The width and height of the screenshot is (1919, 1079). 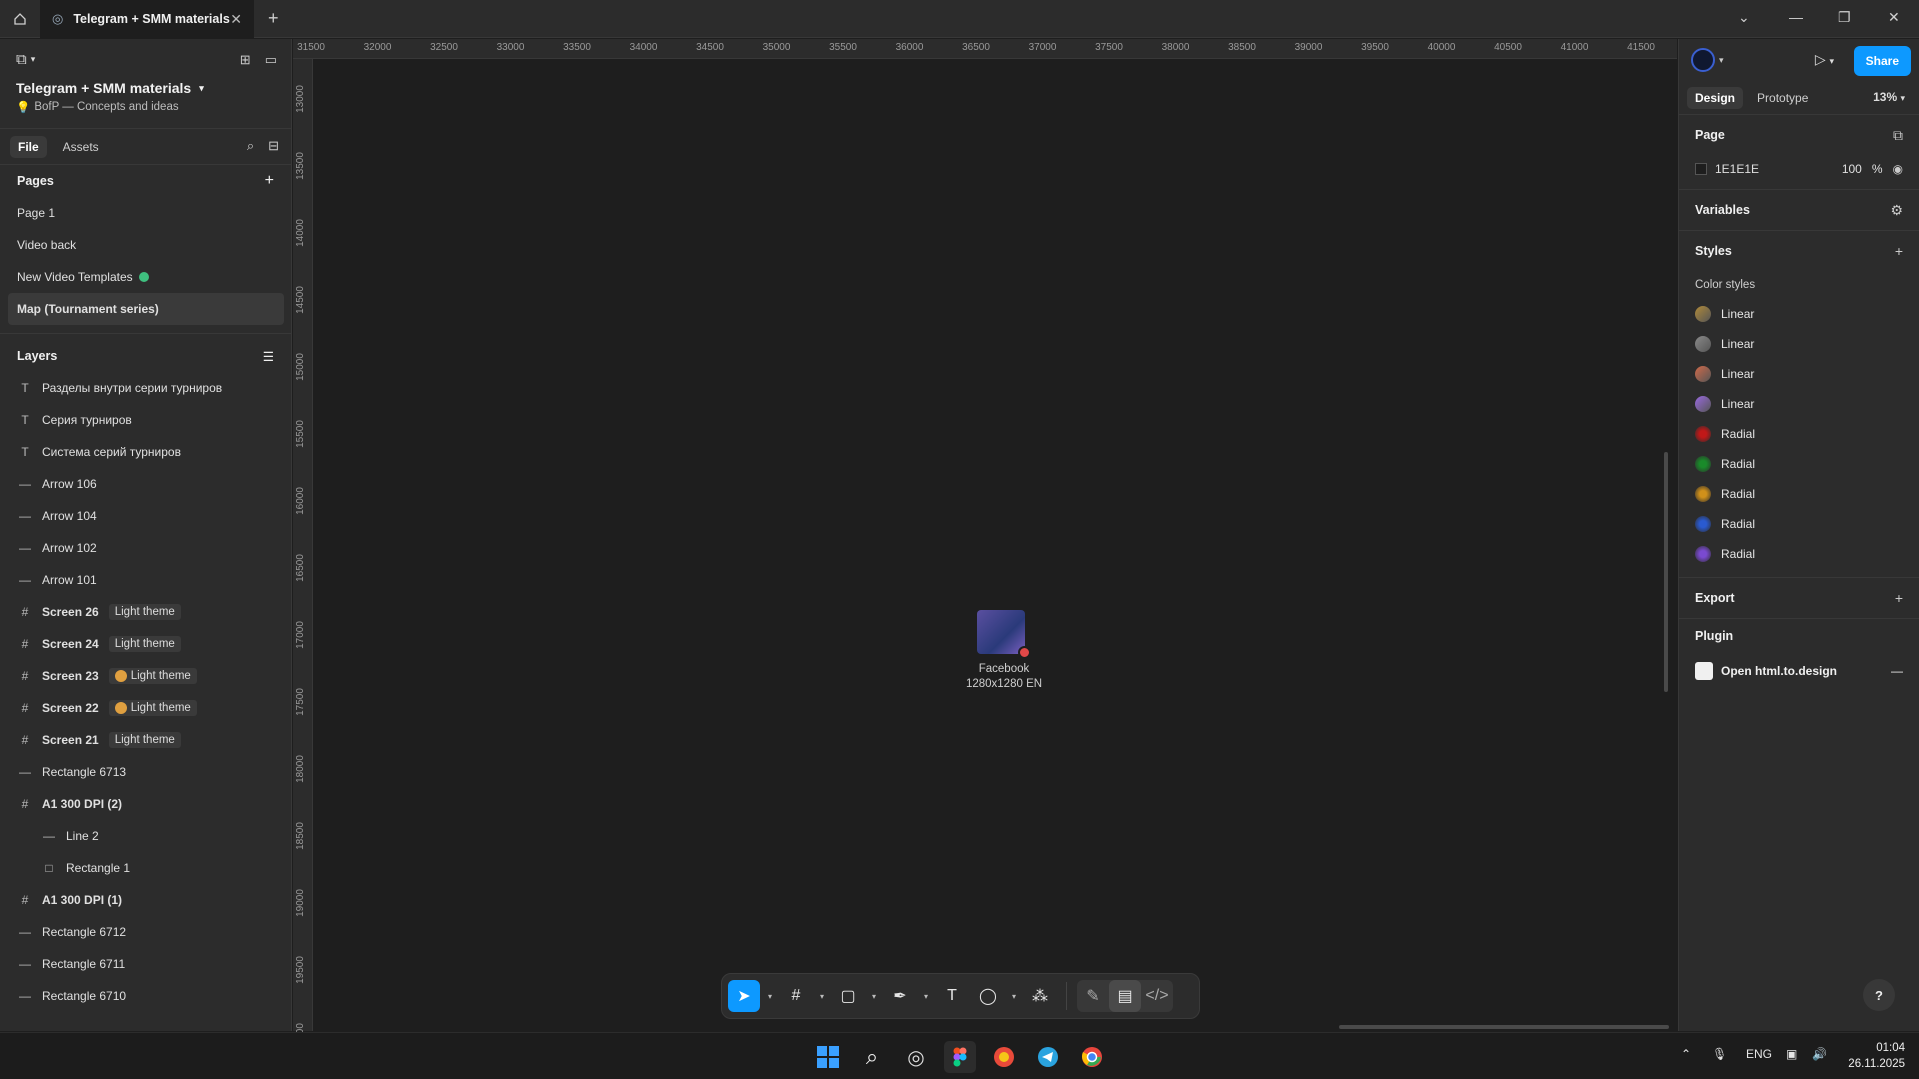 What do you see at coordinates (1759, 1054) in the screenshot?
I see `input-language: ENG` at bounding box center [1759, 1054].